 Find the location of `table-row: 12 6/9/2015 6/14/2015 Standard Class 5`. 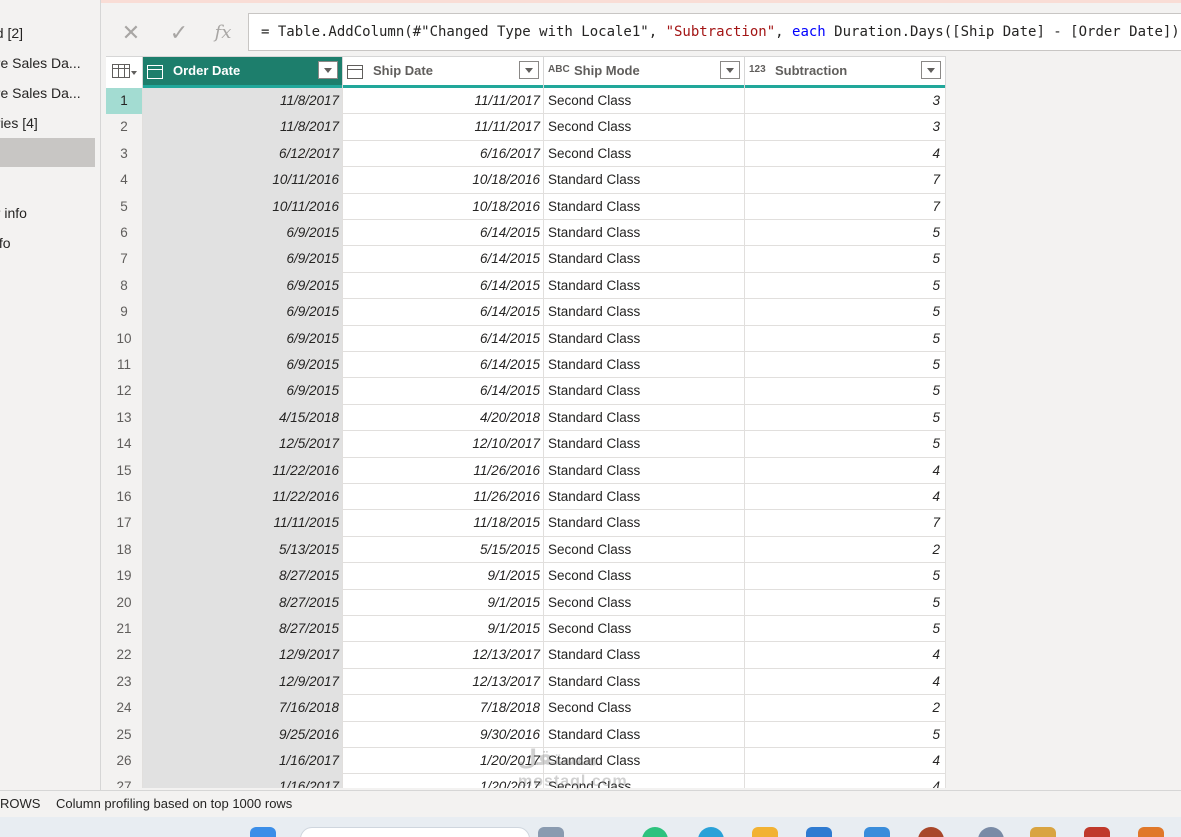

table-row: 12 6/9/2015 6/14/2015 Standard Class 5 is located at coordinates (526, 391).